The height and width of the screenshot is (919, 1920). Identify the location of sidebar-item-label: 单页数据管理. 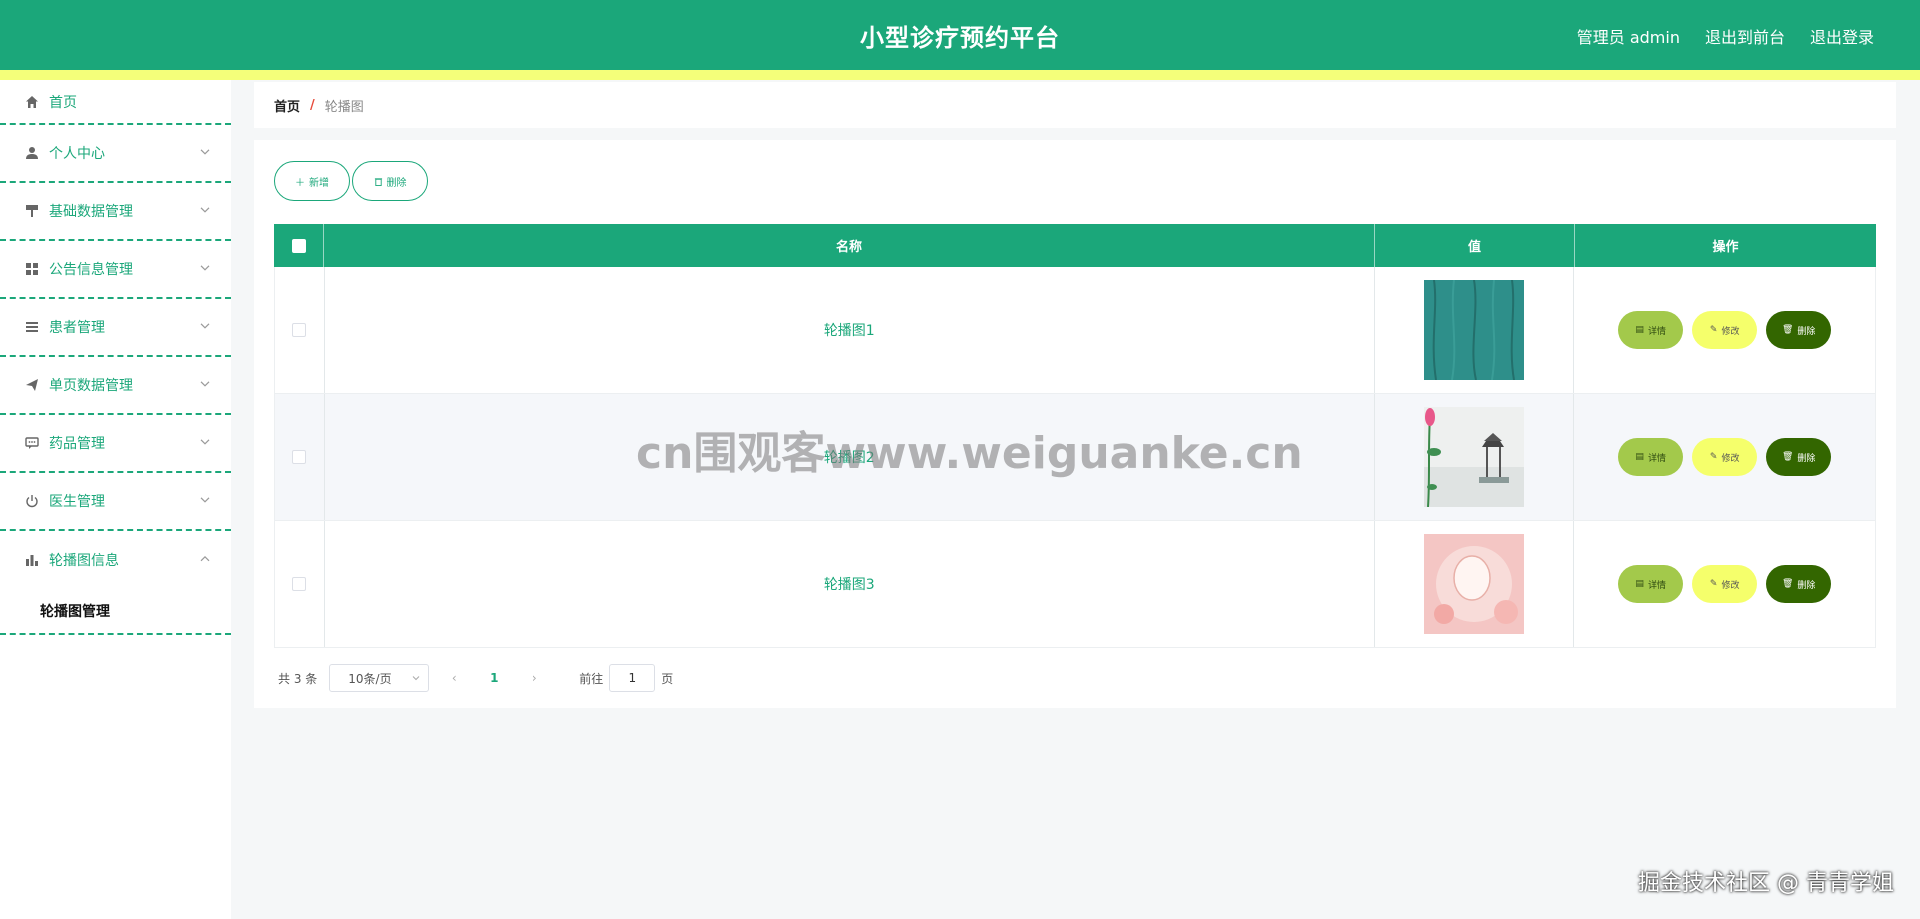
(91, 386).